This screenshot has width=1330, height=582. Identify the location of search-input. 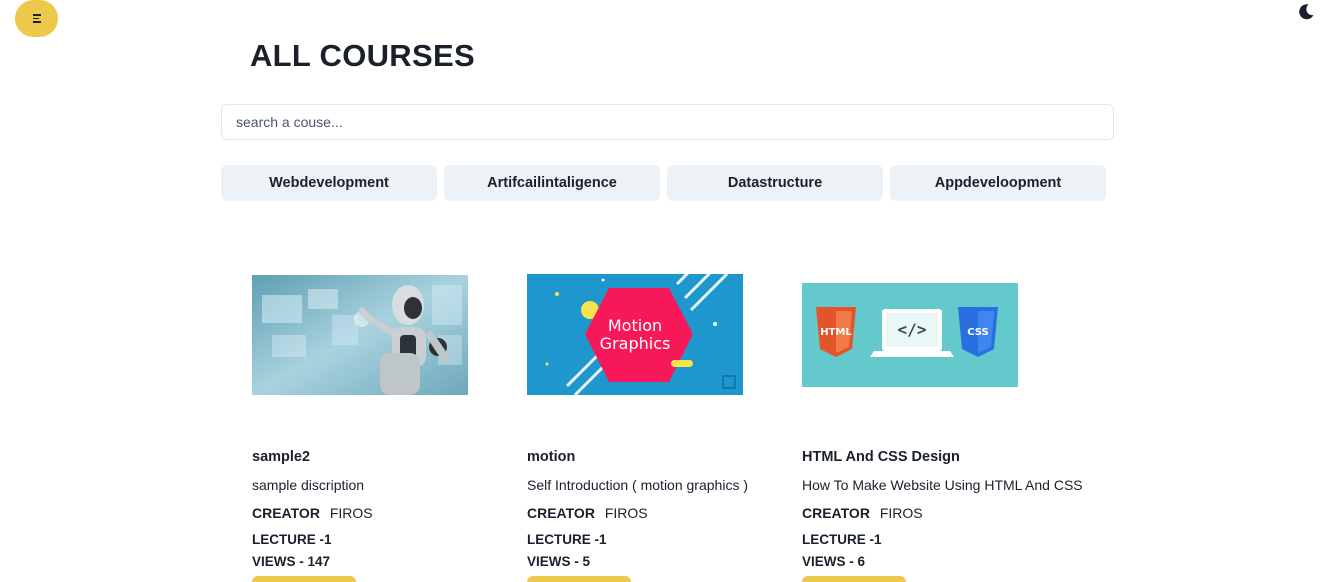
(667, 122).